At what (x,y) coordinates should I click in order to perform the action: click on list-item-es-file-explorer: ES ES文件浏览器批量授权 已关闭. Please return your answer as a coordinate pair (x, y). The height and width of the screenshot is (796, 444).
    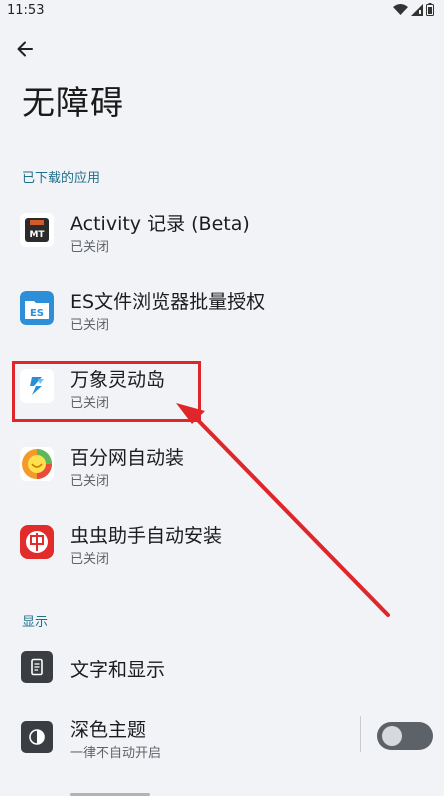
    Looking at the image, I should click on (222, 310).